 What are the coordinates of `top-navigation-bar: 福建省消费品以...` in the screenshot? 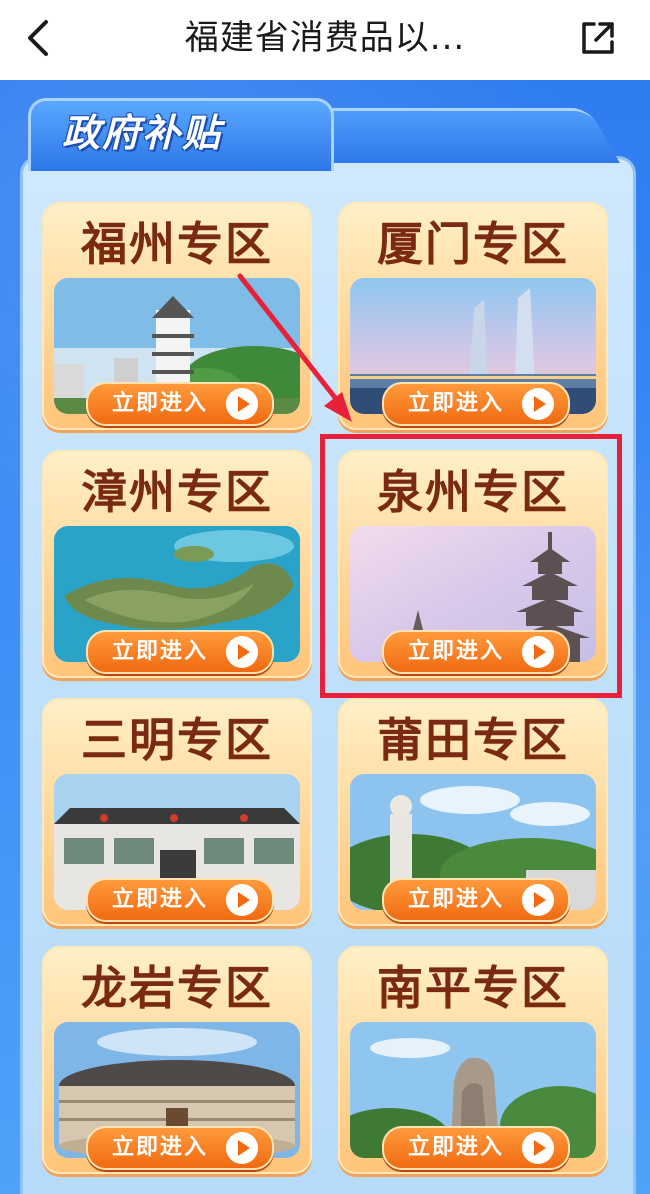 It's located at (325, 40).